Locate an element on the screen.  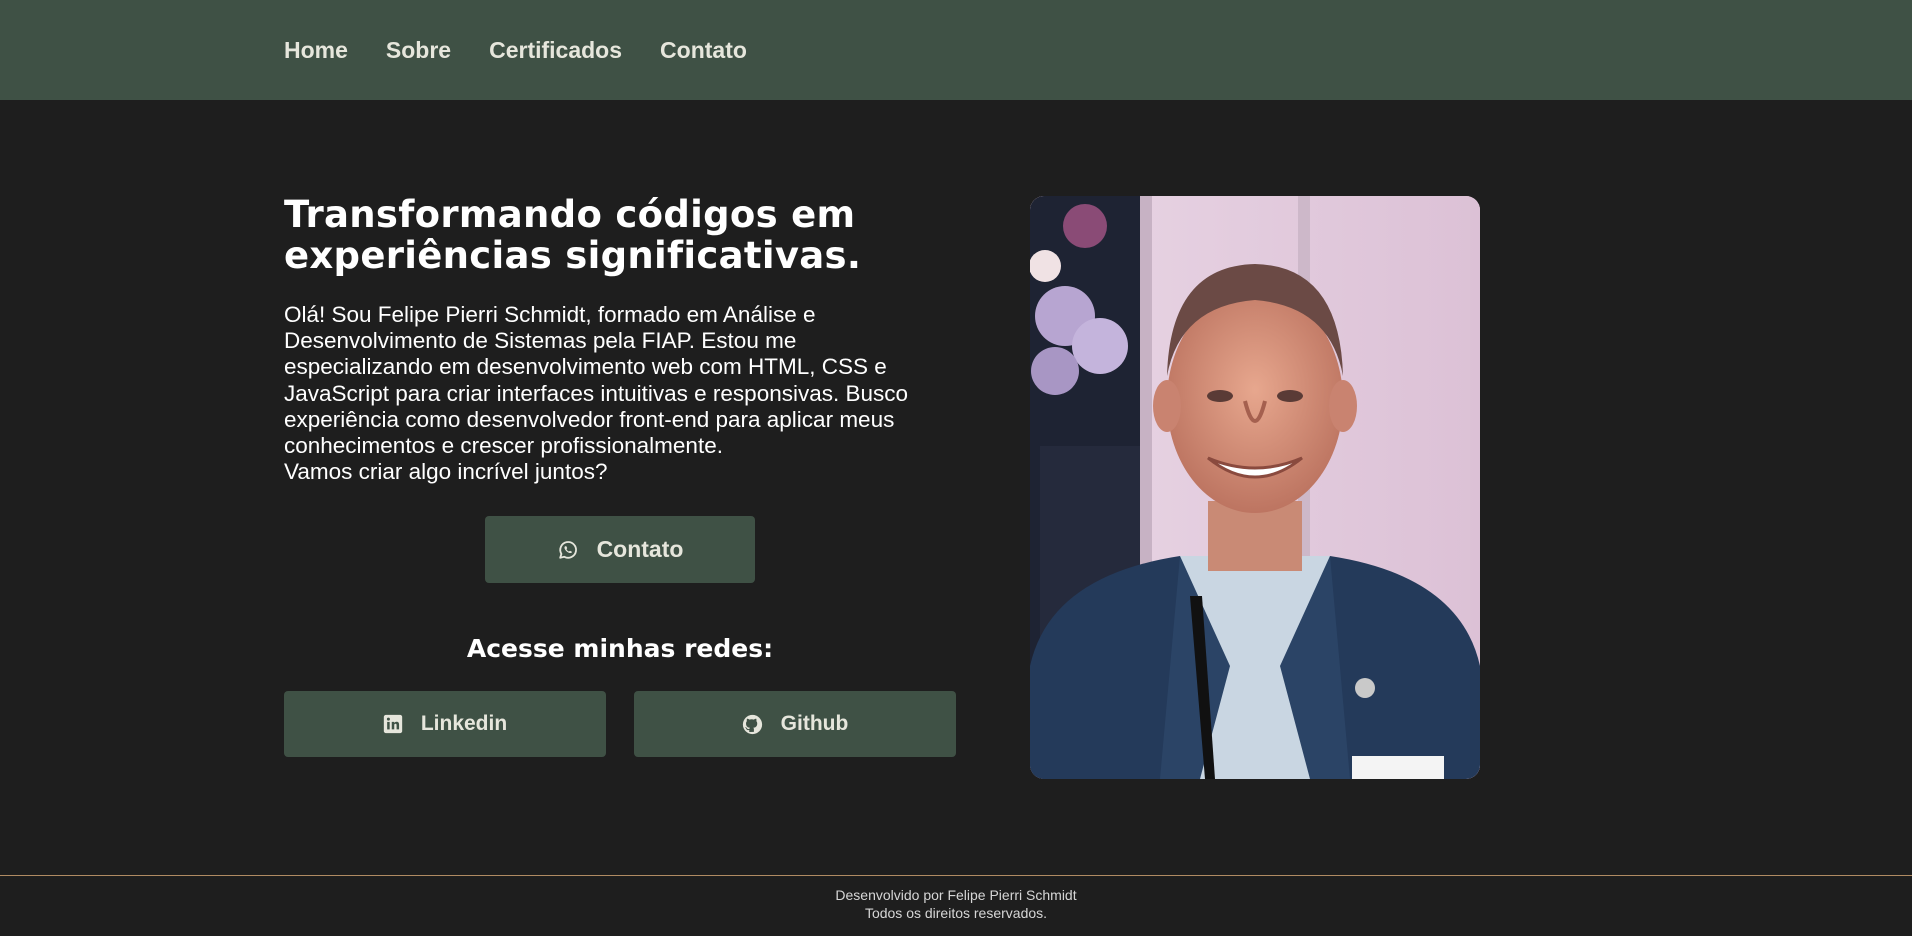
linkedin-icon is located at coordinates (393, 724).